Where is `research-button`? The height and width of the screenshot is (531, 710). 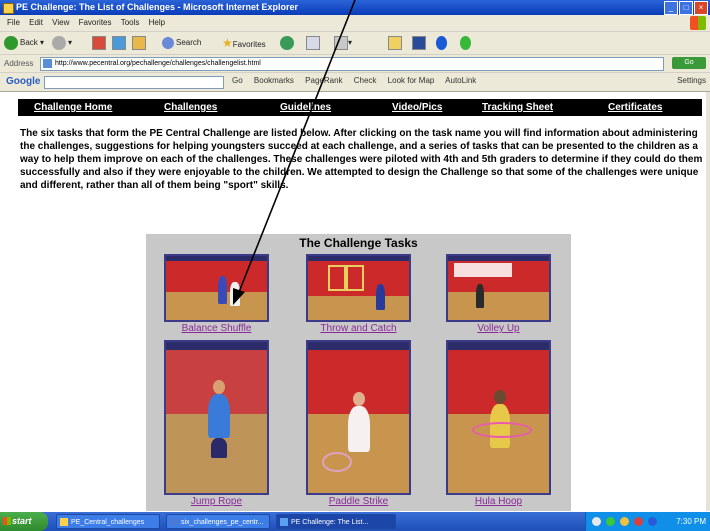
research-button is located at coordinates (419, 43).